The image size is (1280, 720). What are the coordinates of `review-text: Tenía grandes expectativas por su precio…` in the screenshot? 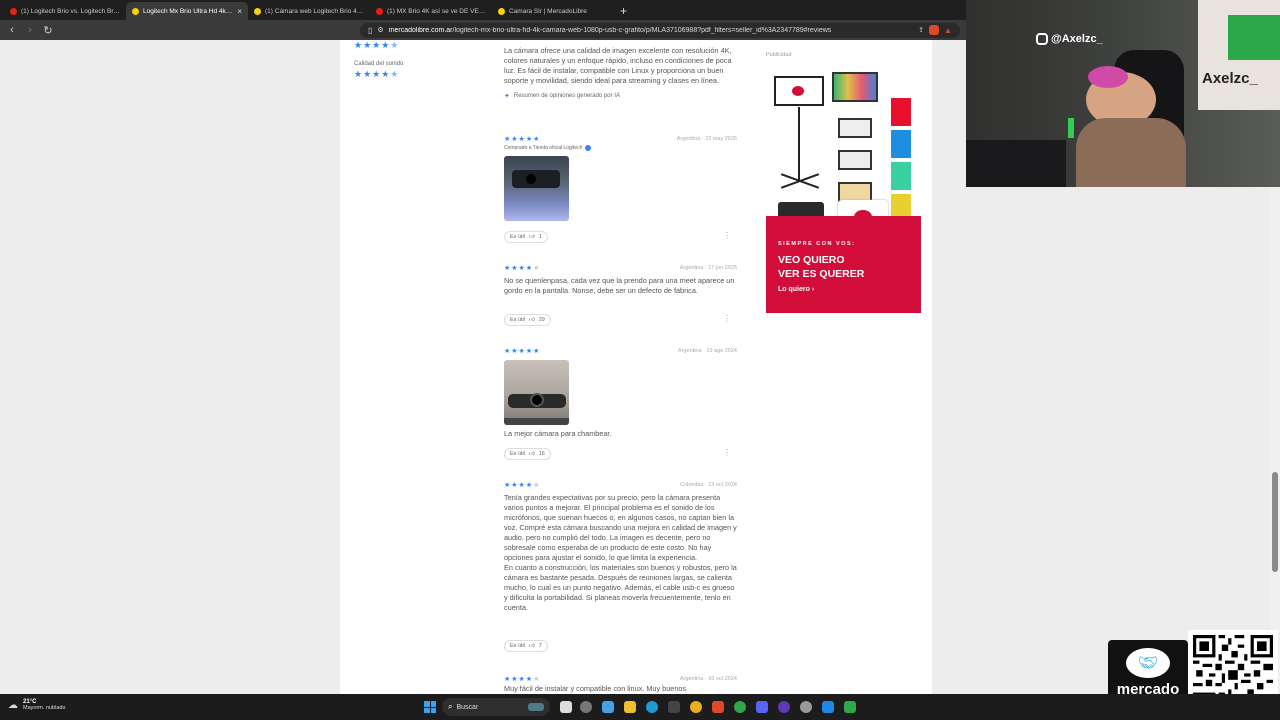 It's located at (620, 552).